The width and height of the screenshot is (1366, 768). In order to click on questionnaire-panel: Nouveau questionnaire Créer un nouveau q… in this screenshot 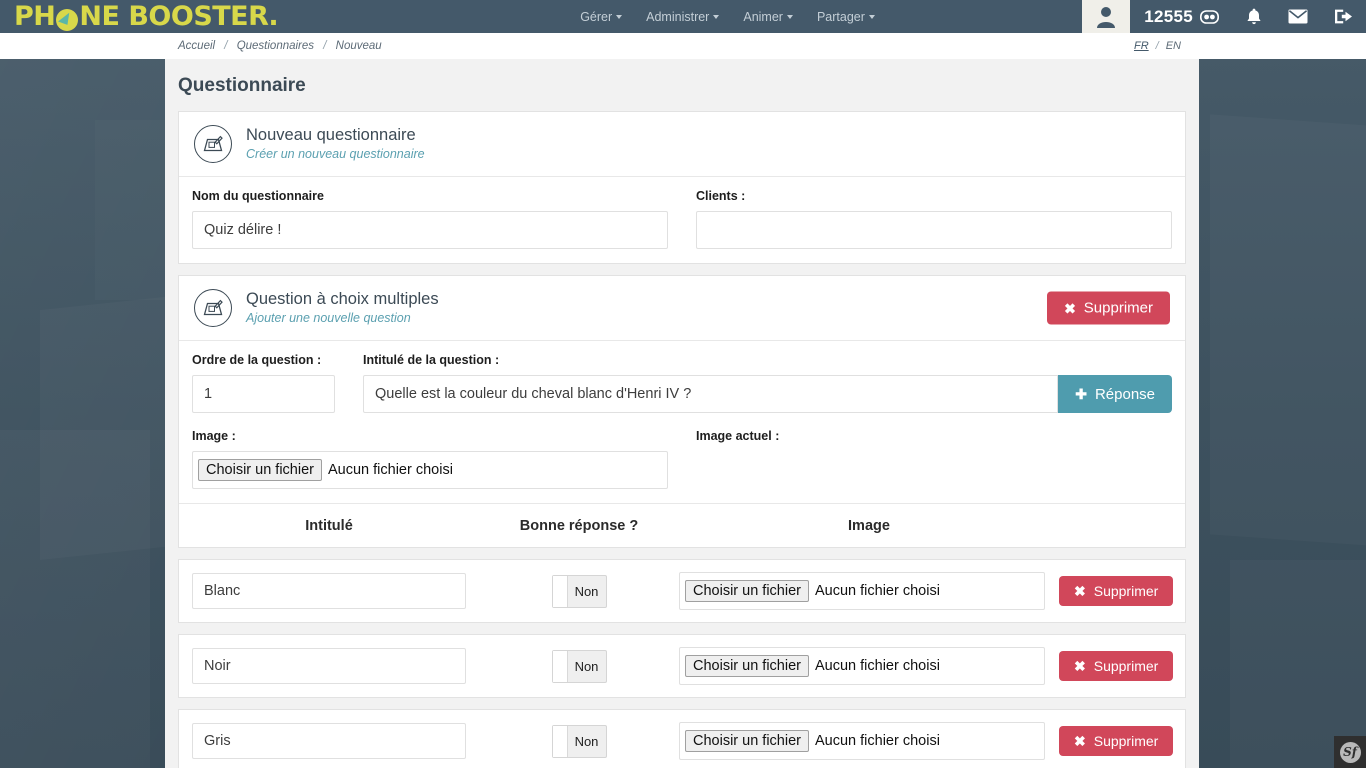, I will do `click(682, 188)`.